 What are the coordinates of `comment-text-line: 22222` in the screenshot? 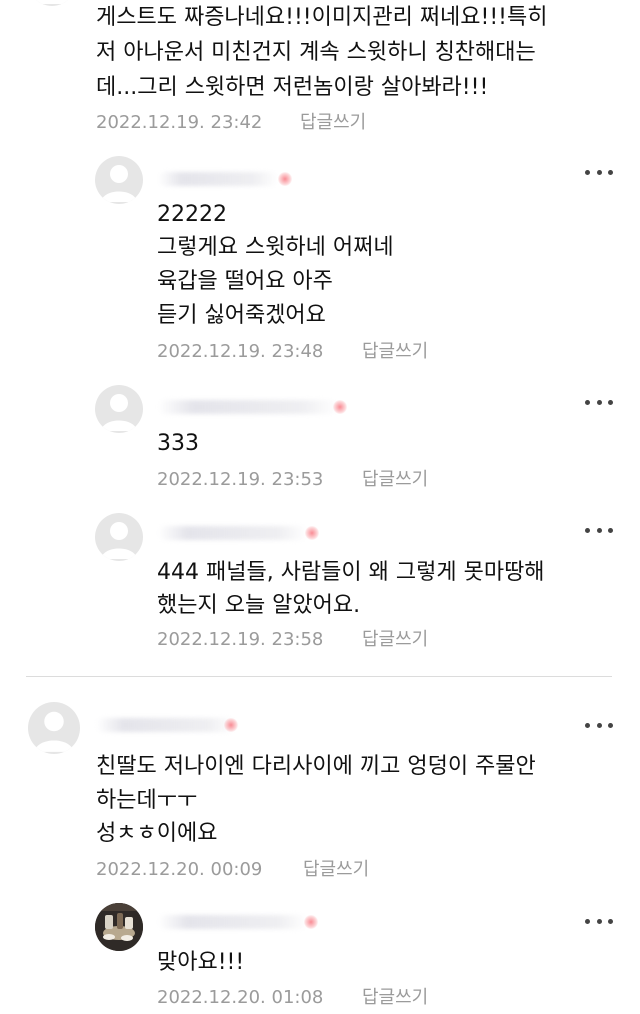 It's located at (192, 214).